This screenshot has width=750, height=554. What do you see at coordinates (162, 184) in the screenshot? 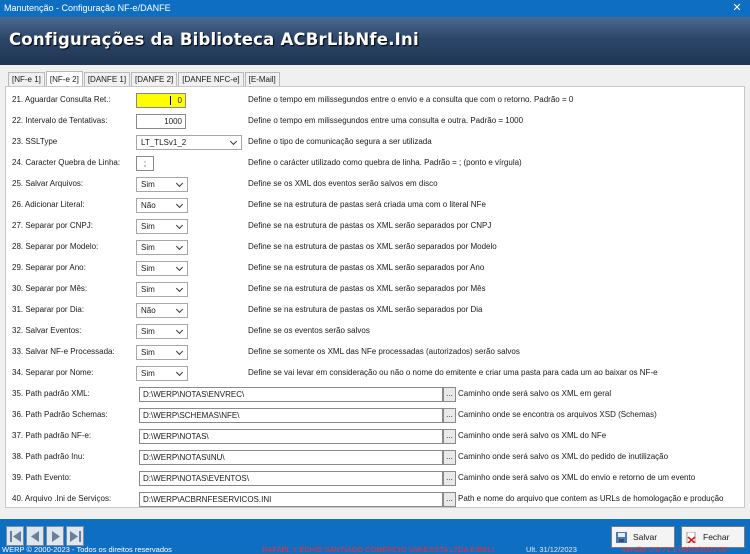
I see `salvar-arquivos-select: Sim` at bounding box center [162, 184].